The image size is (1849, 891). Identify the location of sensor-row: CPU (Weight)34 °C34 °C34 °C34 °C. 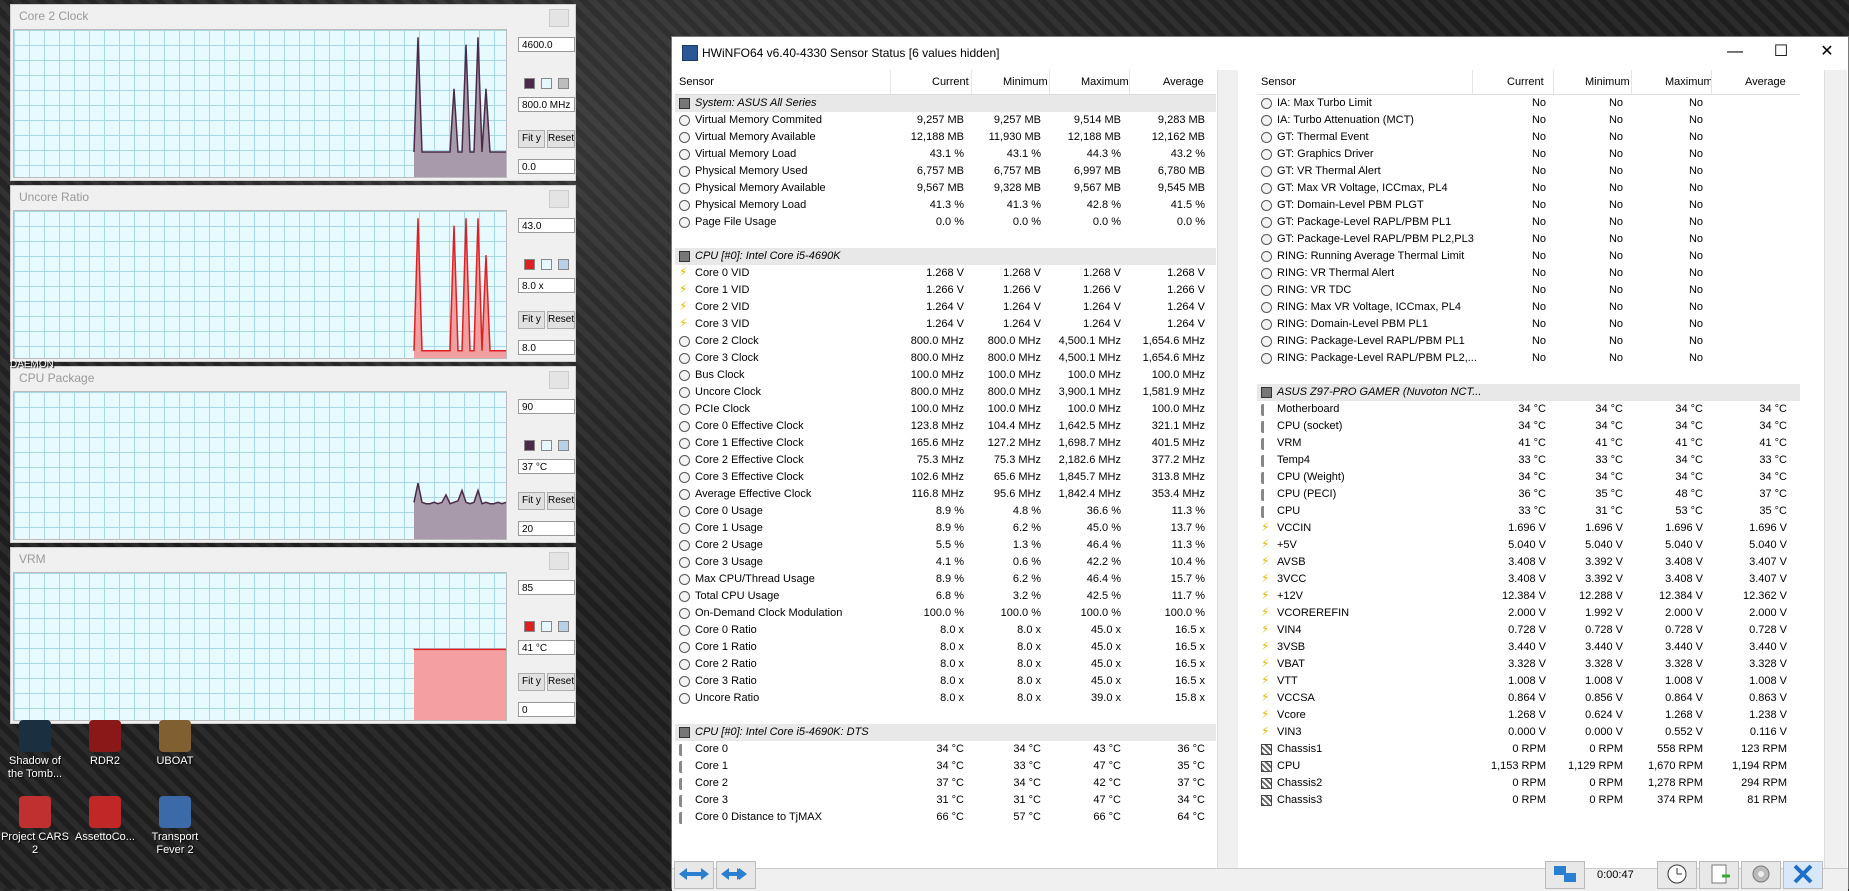
(1528, 477).